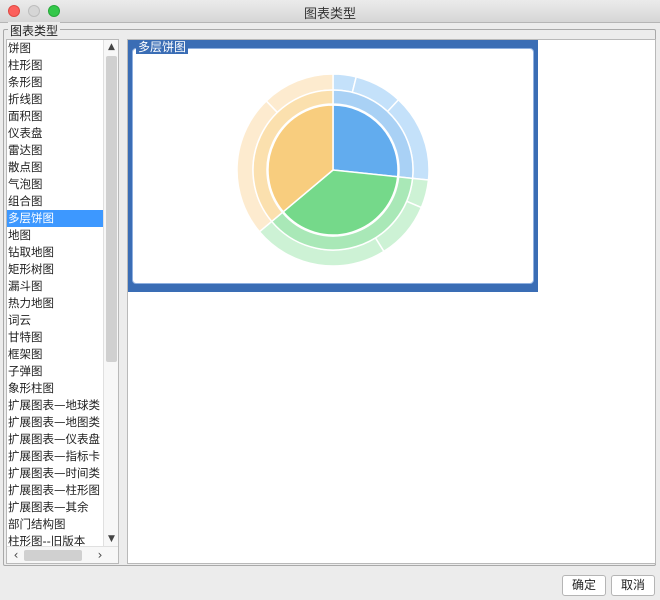  I want to click on window-title: 图表类型, so click(329, 14).